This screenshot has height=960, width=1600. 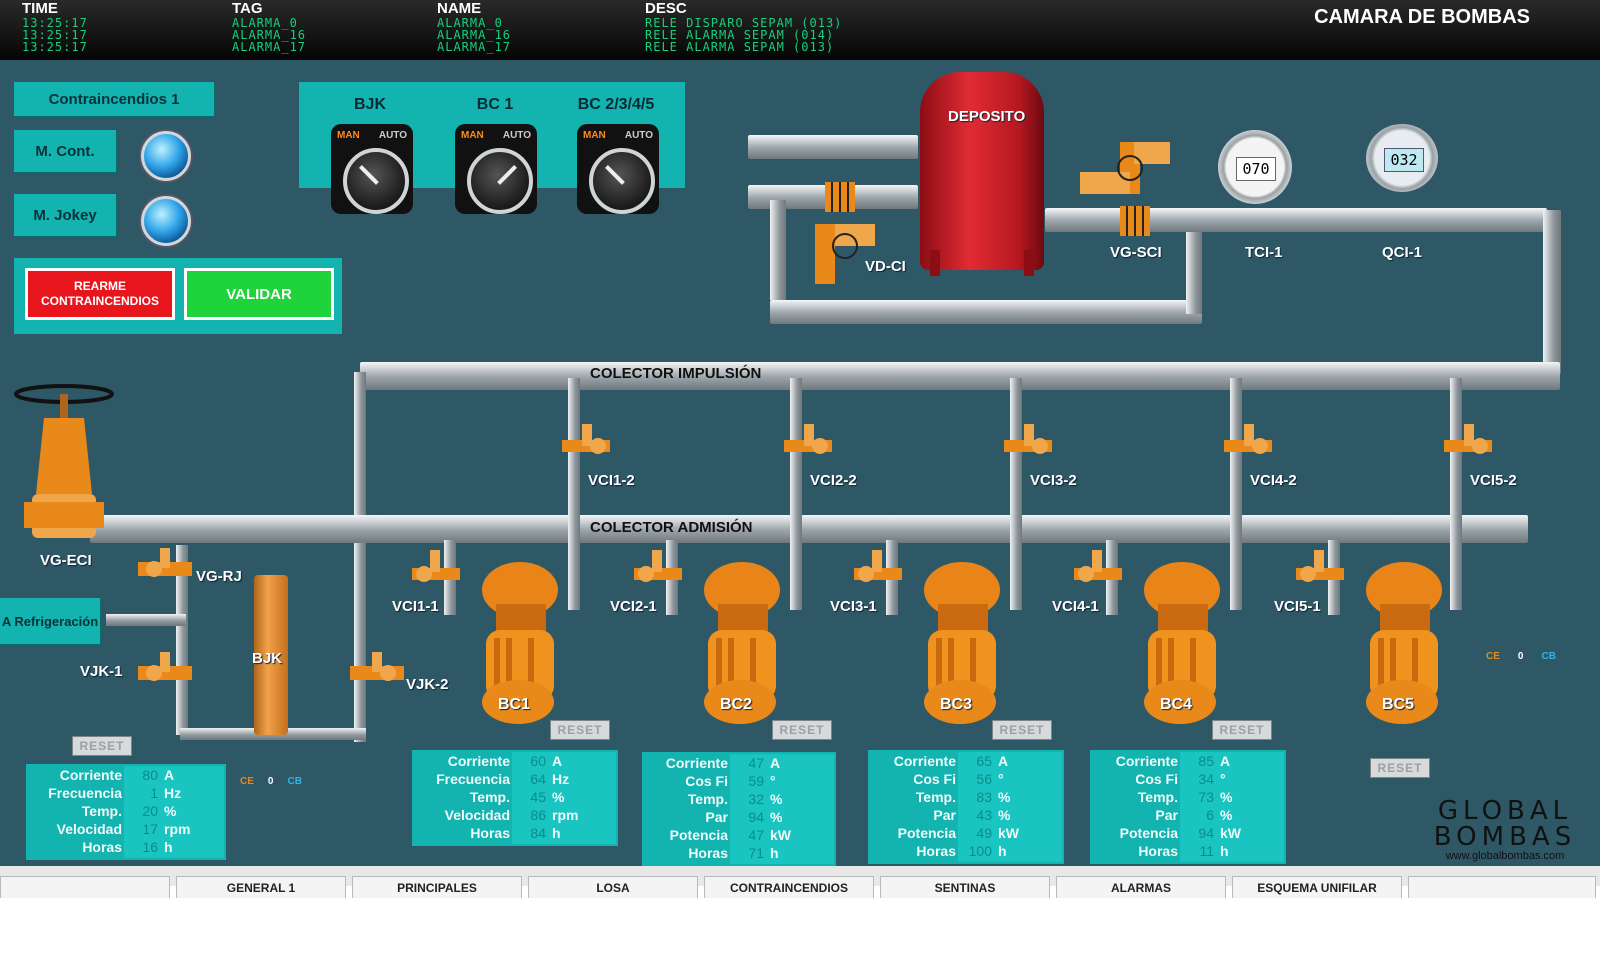 I want to click on reset-button-bc5: RESET, so click(x=1400, y=768).